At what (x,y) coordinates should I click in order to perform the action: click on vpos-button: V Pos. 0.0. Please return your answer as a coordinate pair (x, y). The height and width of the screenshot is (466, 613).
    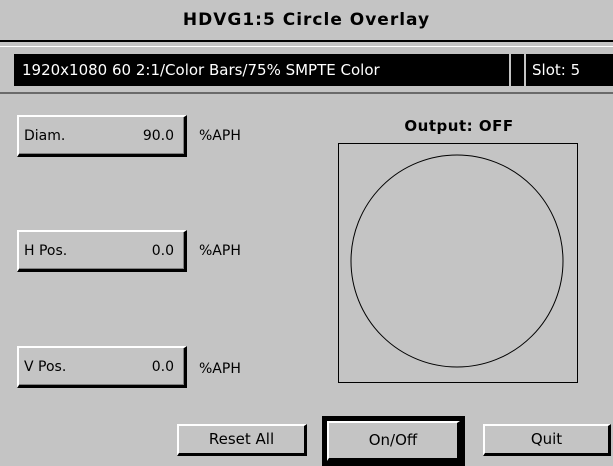
    Looking at the image, I should click on (102, 367).